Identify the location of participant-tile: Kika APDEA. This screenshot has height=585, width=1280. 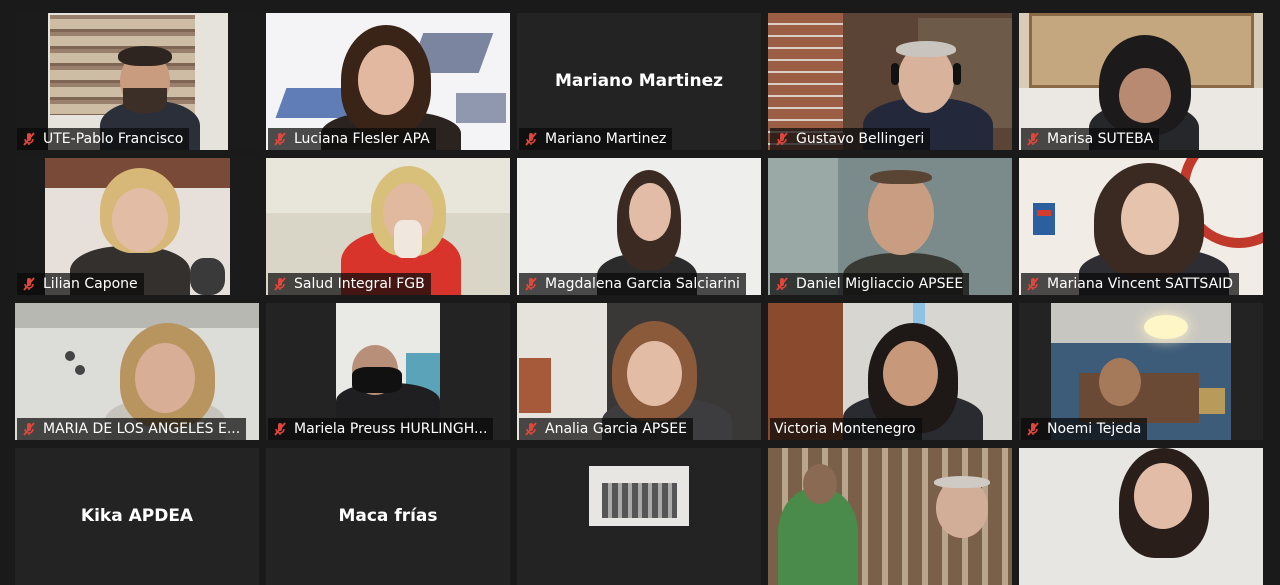
(137, 516).